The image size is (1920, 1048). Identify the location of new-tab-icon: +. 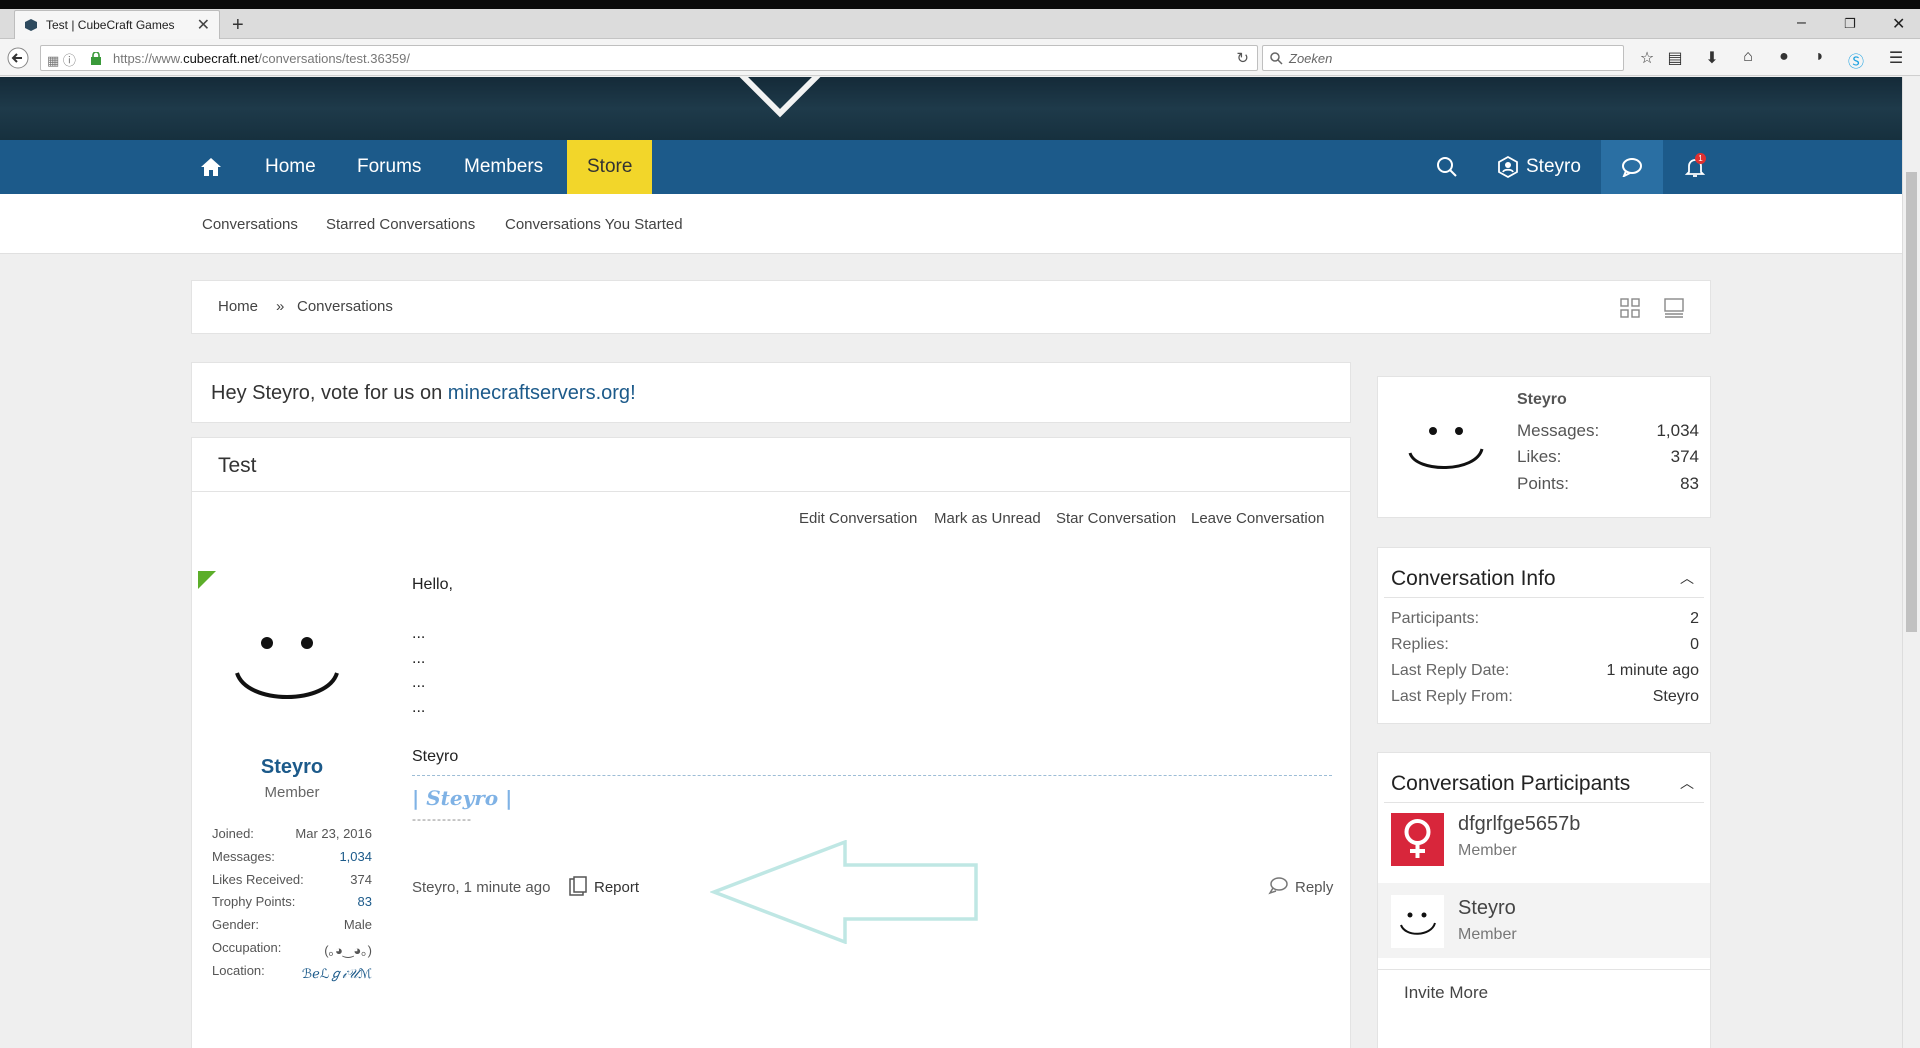
(238, 25).